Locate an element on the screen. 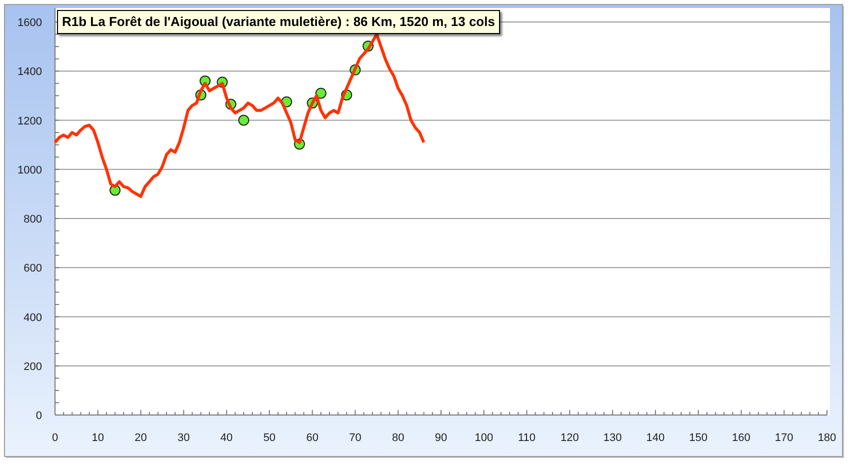  y-tick-label: 1000 is located at coordinates (30, 170).